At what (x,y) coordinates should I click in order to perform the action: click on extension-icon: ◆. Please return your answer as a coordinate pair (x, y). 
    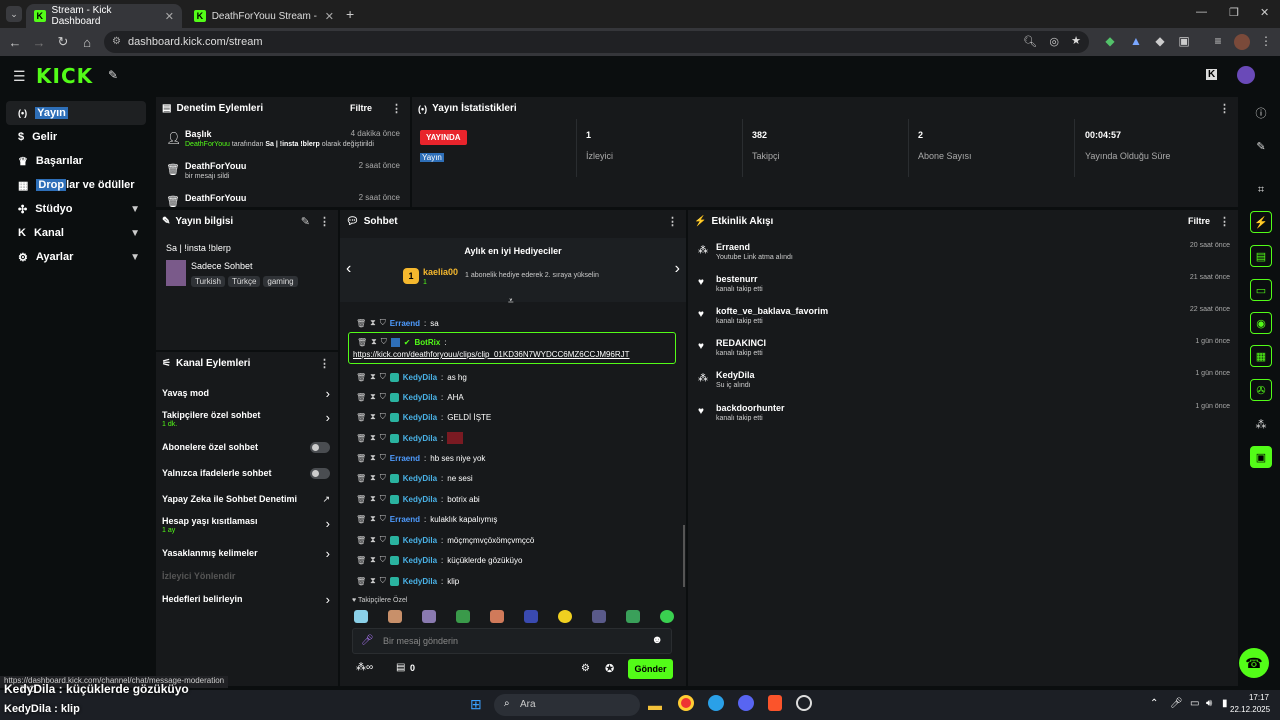
    Looking at the image, I should click on (1160, 42).